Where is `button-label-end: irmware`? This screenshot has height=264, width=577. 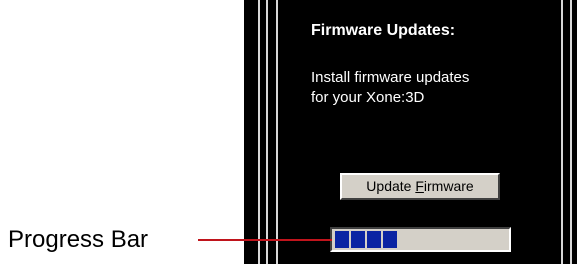 button-label-end: irmware is located at coordinates (448, 186).